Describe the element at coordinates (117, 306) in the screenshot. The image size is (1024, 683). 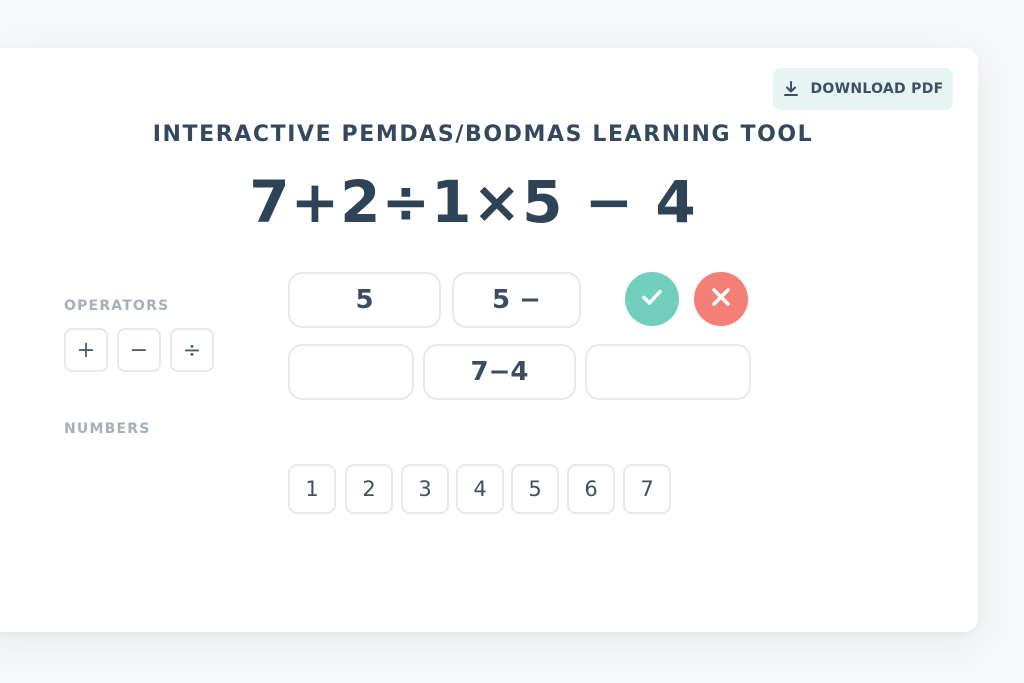
I see `operators-label: OPERATORS` at that location.